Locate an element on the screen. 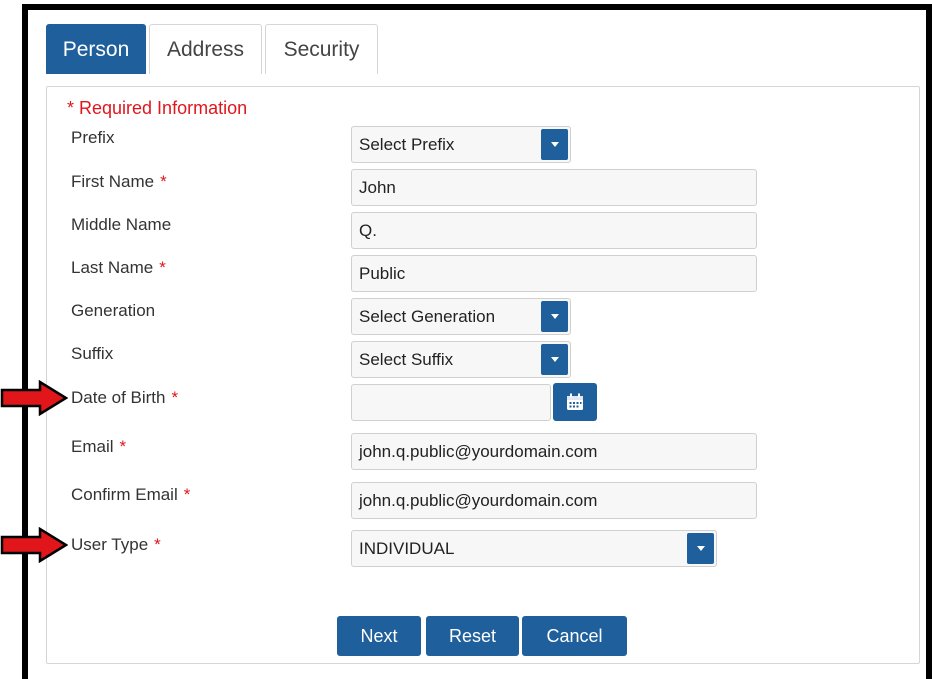 The image size is (932, 679). last-name-label: Last Name * is located at coordinates (118, 267).